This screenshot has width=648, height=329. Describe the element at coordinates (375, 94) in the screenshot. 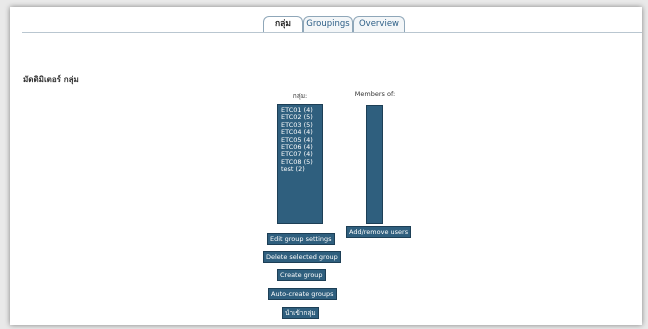

I see `members-label: Members of:` at that location.